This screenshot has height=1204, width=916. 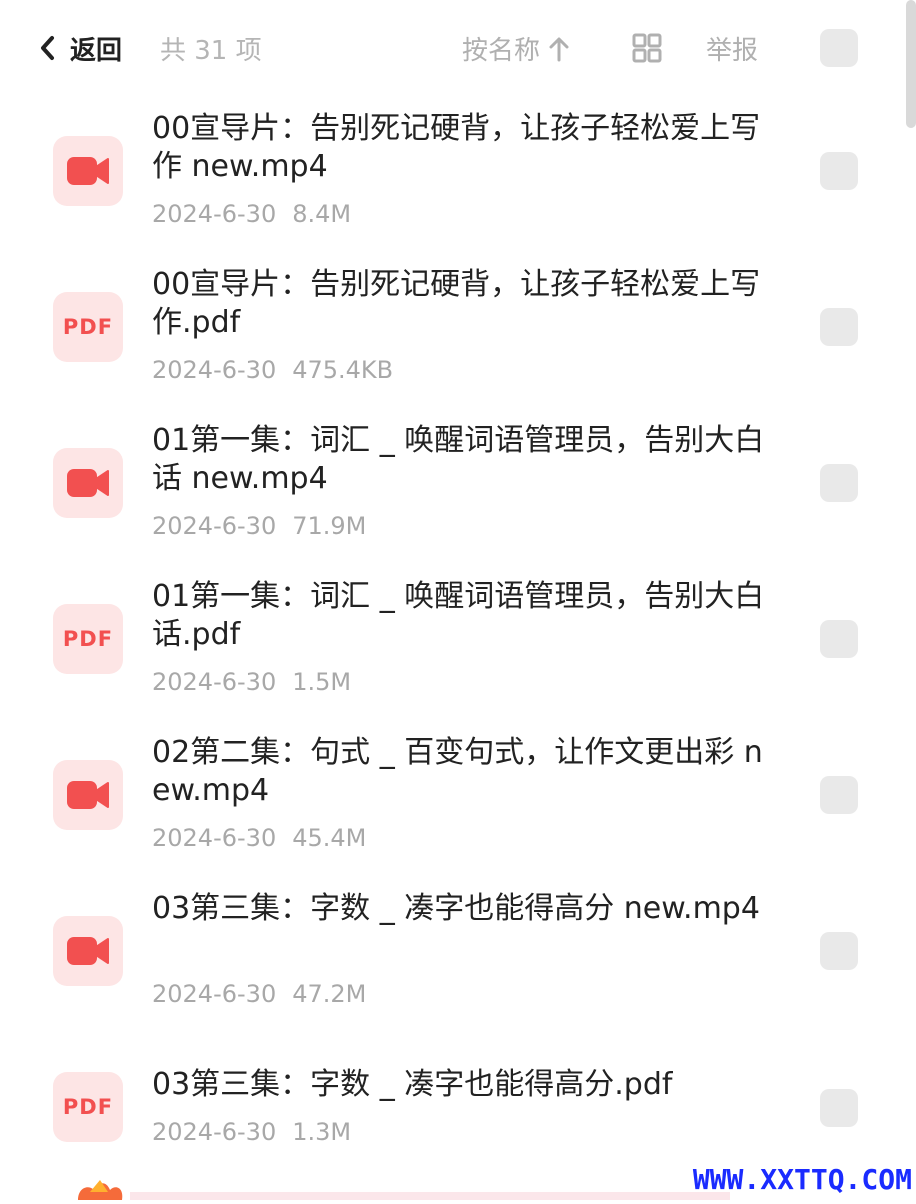 I want to click on chevron-left-icon, so click(x=50, y=48).